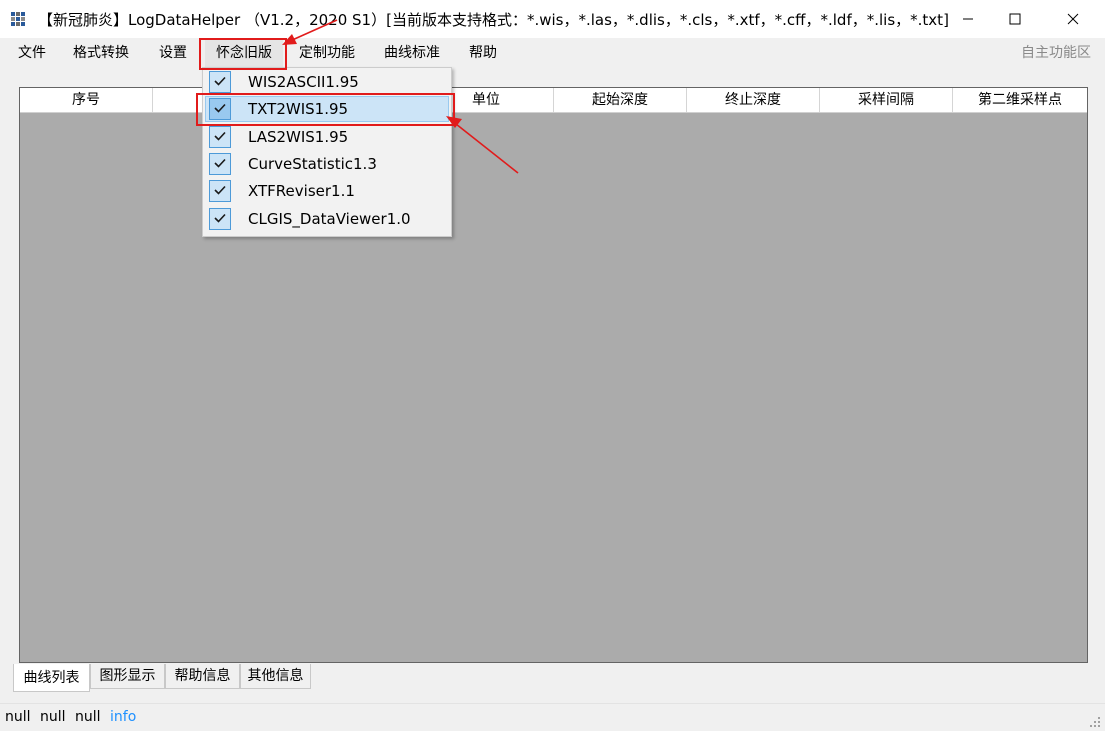  I want to click on column-header-second-dim-samples: 第二维采样点, so click(1020, 100).